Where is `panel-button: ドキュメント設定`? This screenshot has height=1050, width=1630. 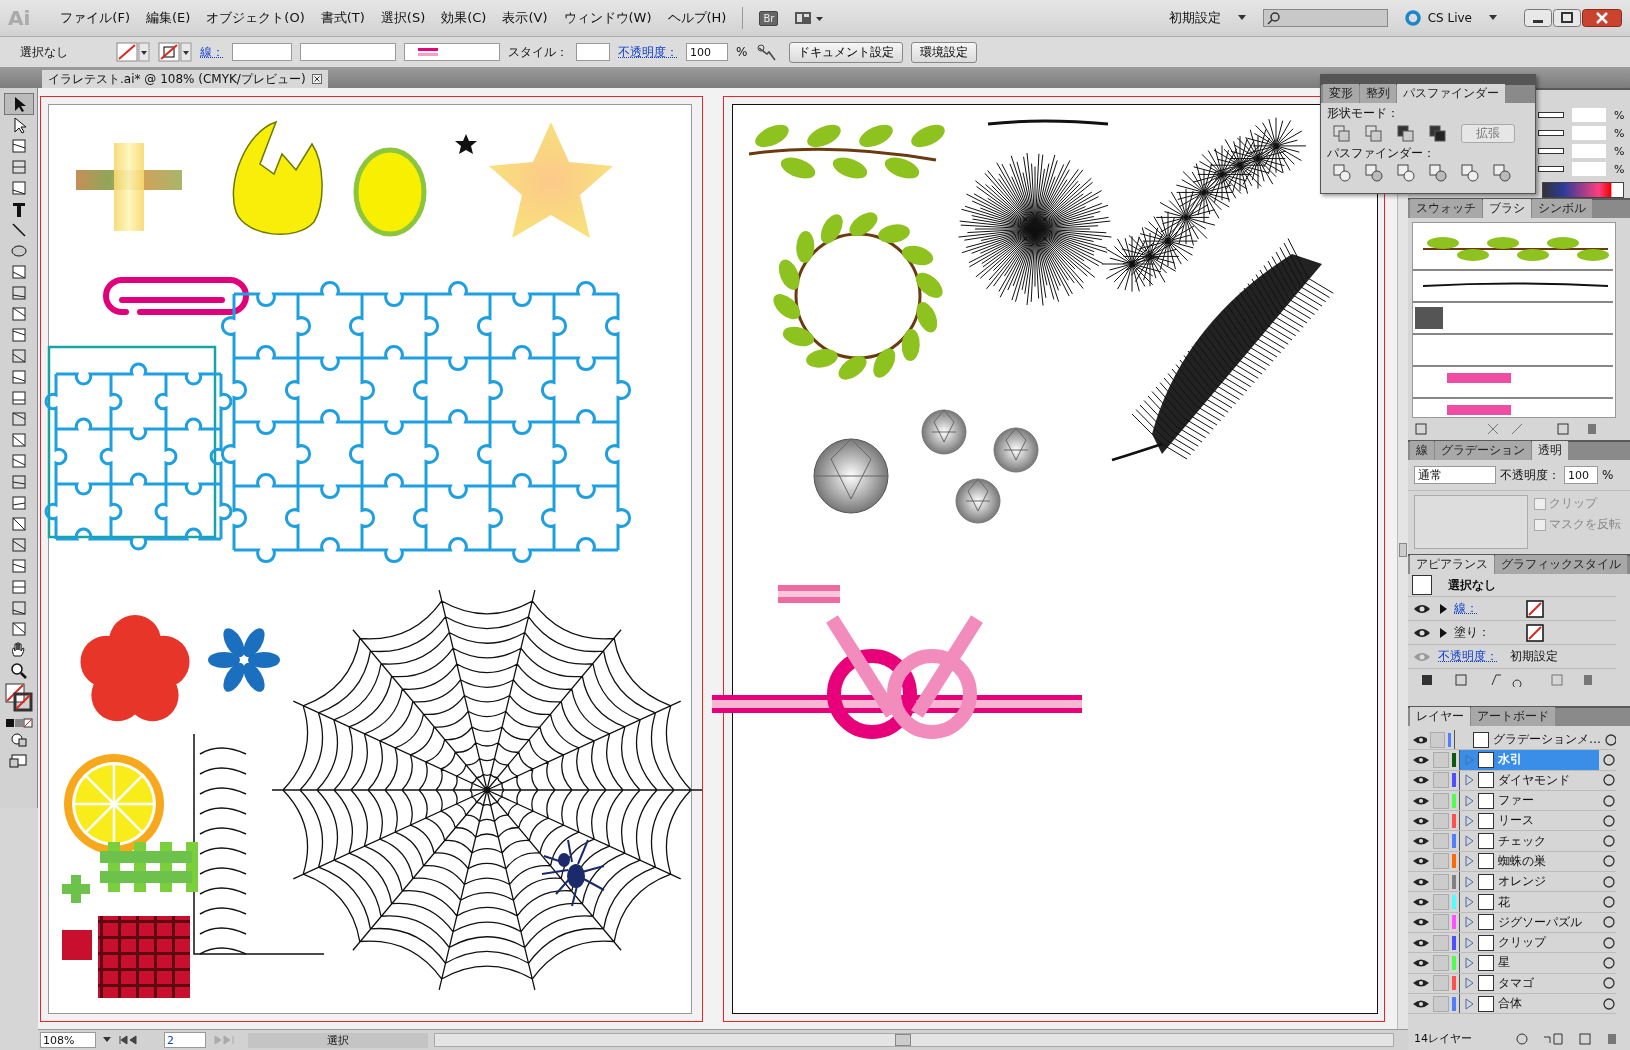 panel-button: ドキュメント設定 is located at coordinates (846, 52).